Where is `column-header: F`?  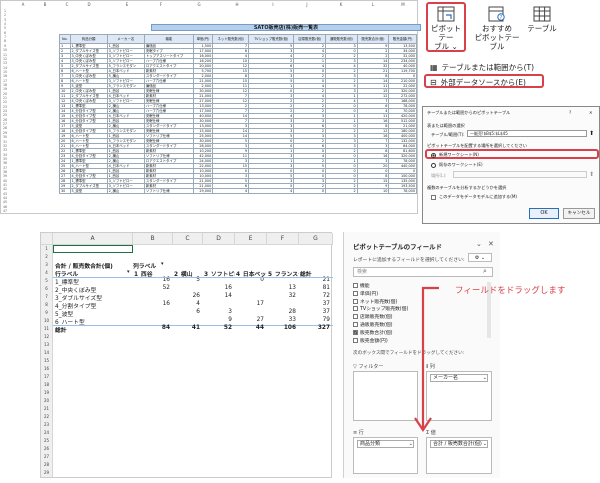
column-header: F is located at coordinates (161, 4).